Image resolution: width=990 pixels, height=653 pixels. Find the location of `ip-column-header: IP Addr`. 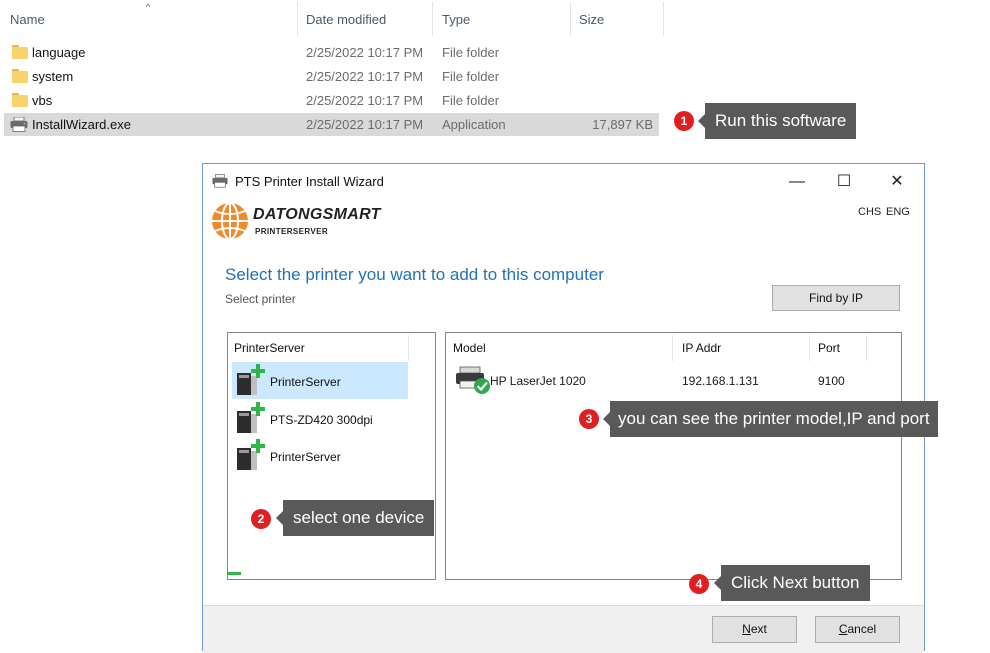

ip-column-header: IP Addr is located at coordinates (701, 348).